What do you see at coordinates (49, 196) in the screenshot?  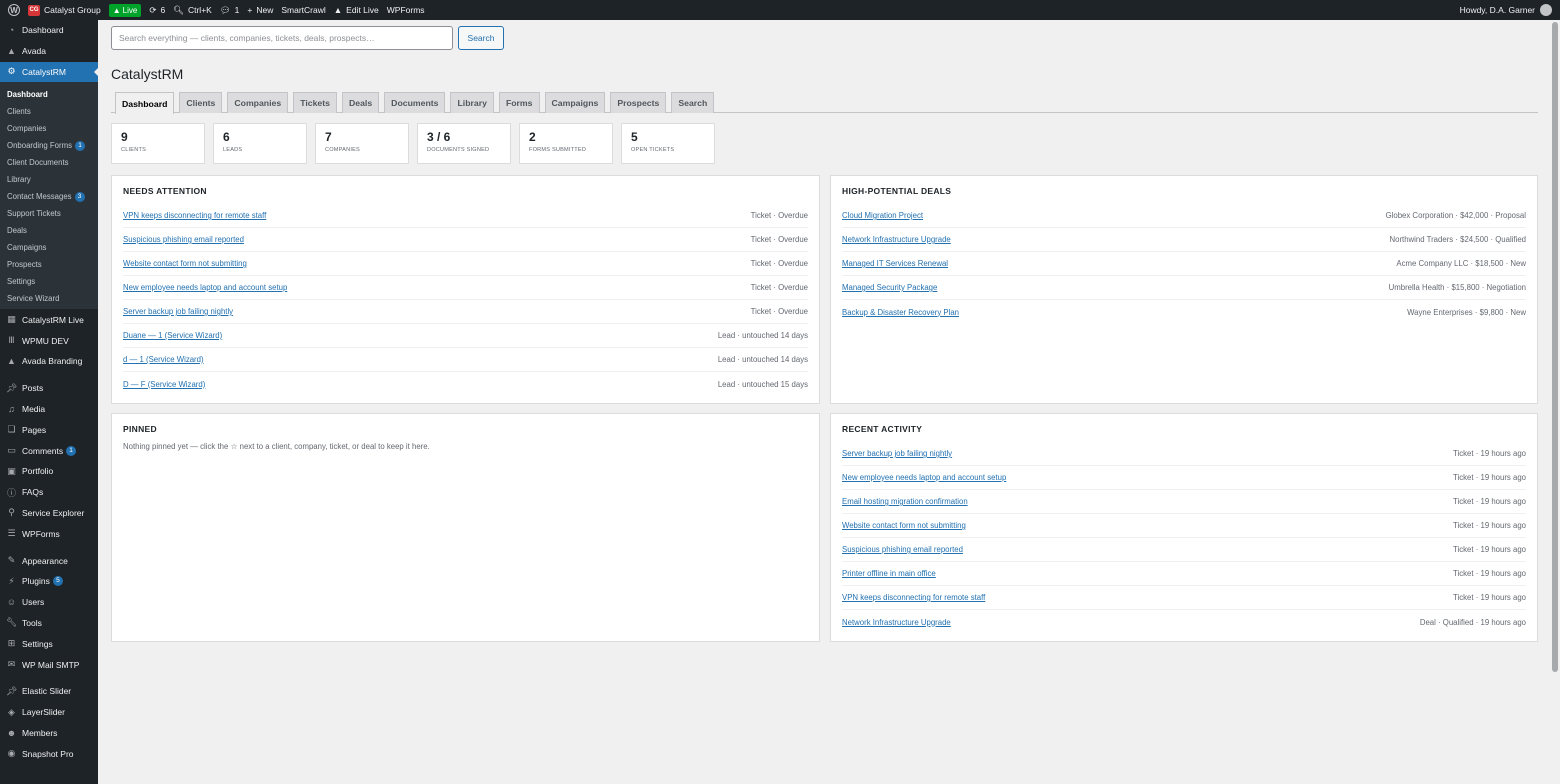 I see `submenu-item: Contact Messages 3` at bounding box center [49, 196].